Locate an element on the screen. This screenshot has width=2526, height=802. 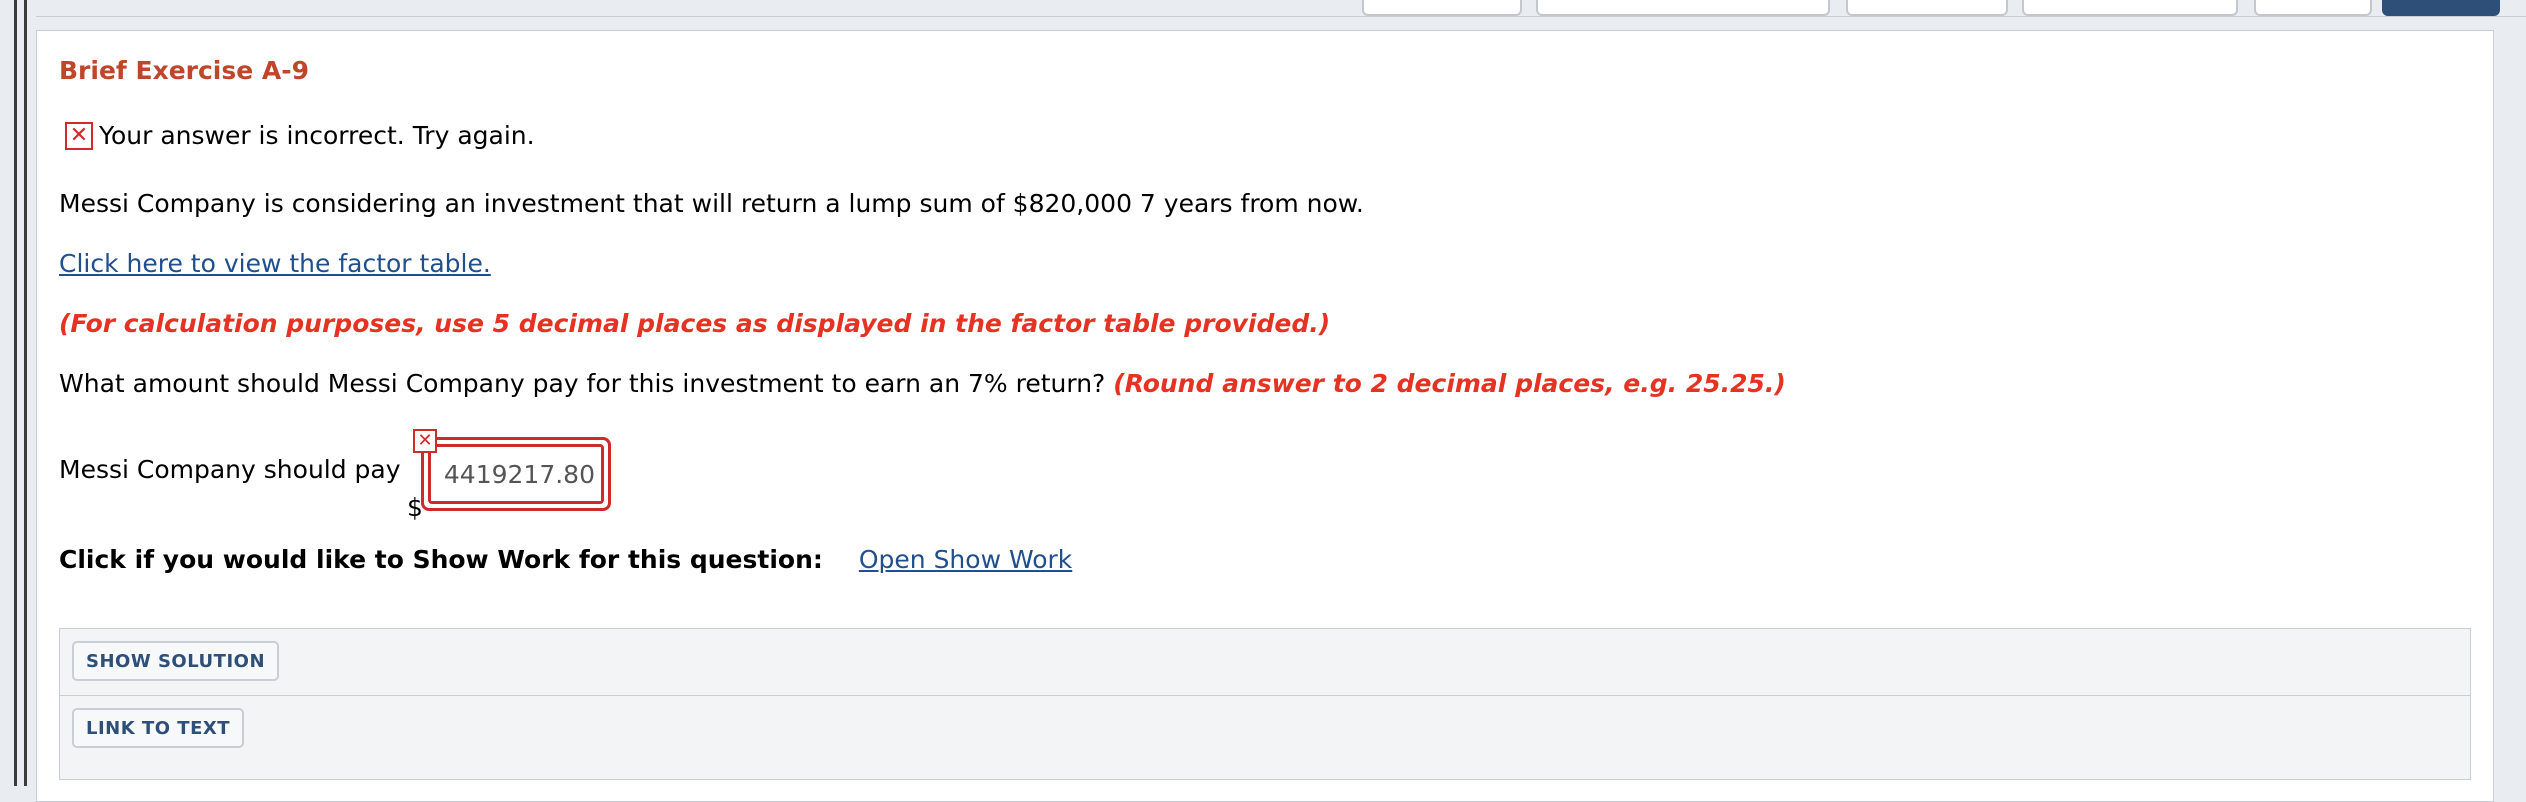
top-toolbar is located at coordinates (1263, 8).